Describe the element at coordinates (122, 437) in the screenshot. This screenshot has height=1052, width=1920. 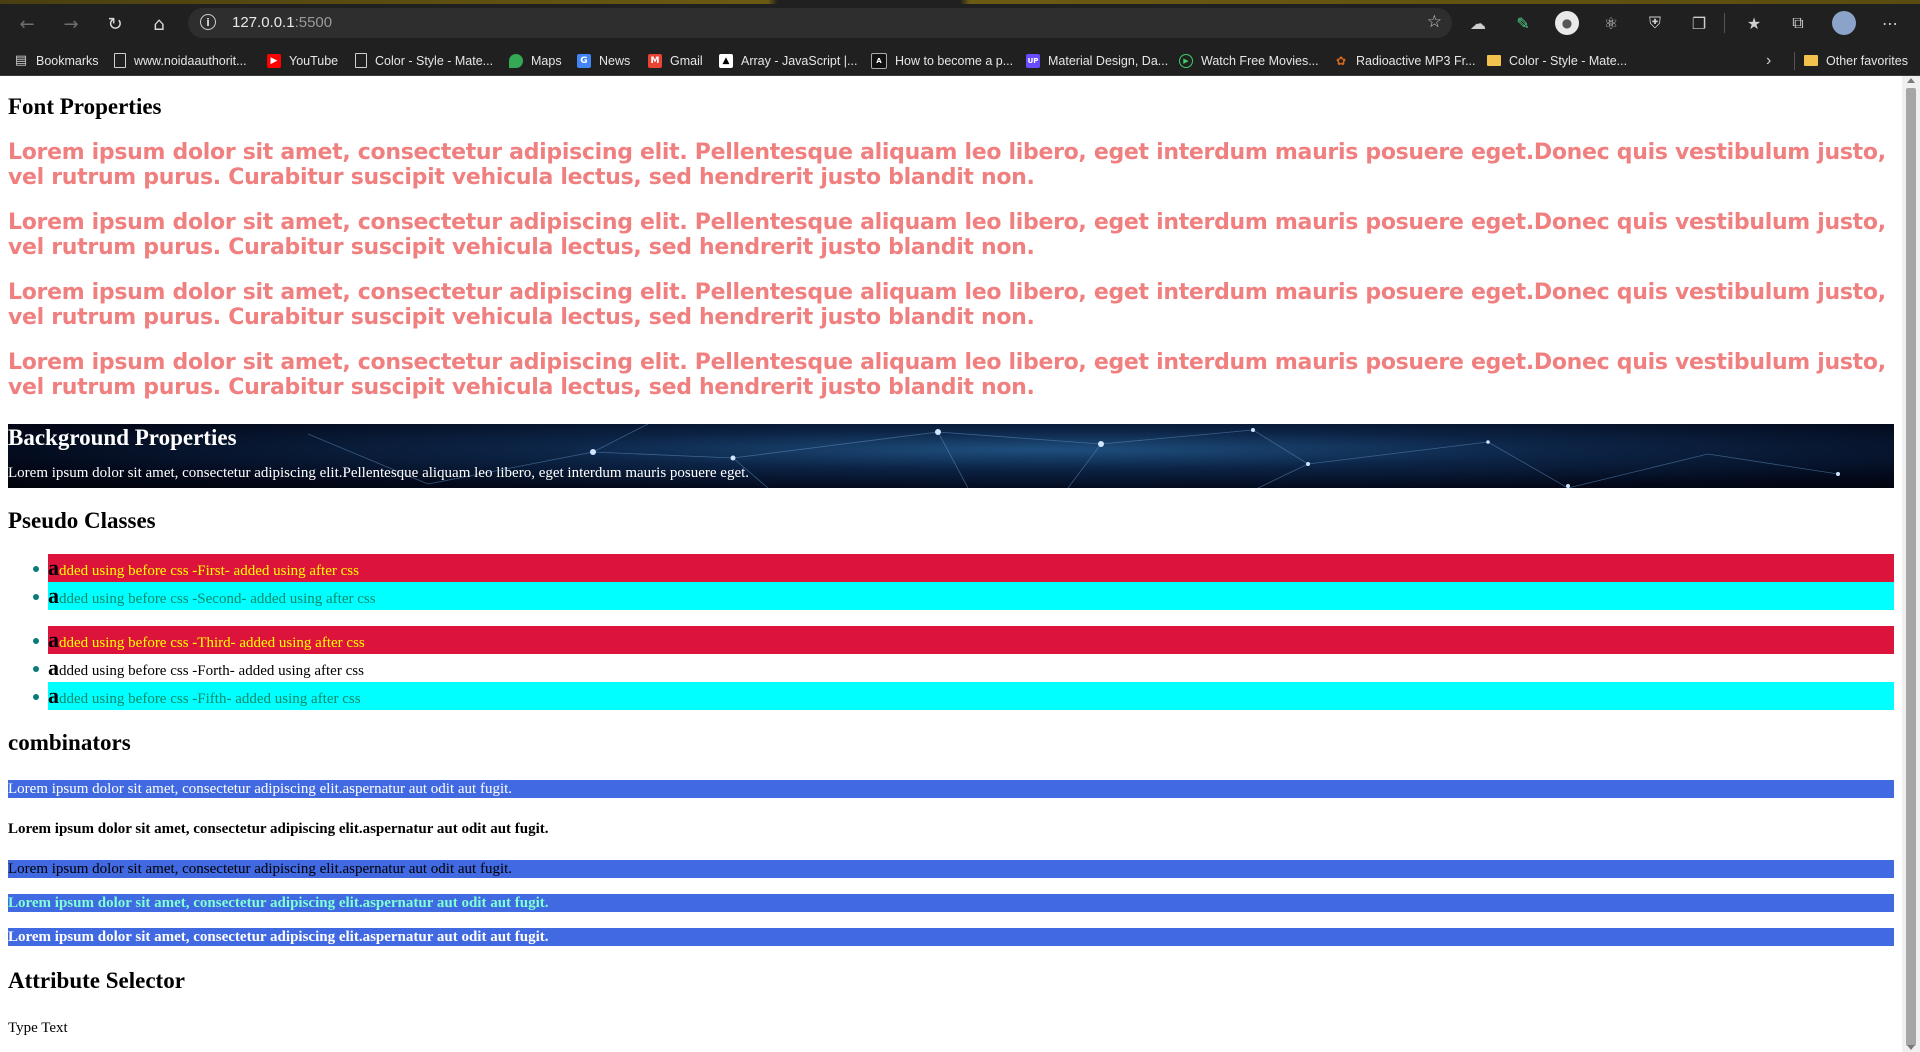
I see `background-properties-heading: Background Properties` at that location.